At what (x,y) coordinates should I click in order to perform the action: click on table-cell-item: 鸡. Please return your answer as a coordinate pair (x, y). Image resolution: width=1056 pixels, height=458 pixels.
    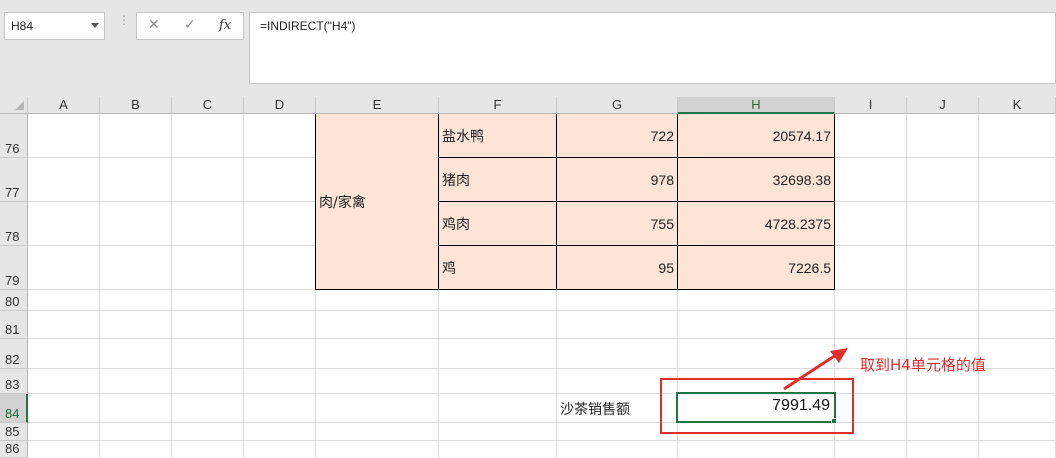
    Looking at the image, I should click on (498, 268).